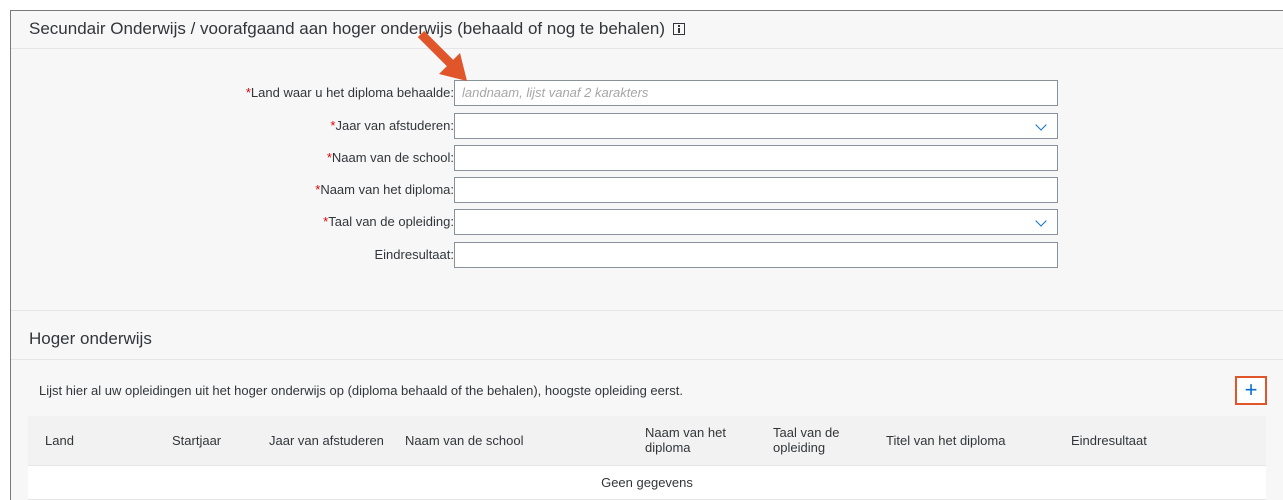  Describe the element at coordinates (679, 29) in the screenshot. I see `info-icon` at that location.